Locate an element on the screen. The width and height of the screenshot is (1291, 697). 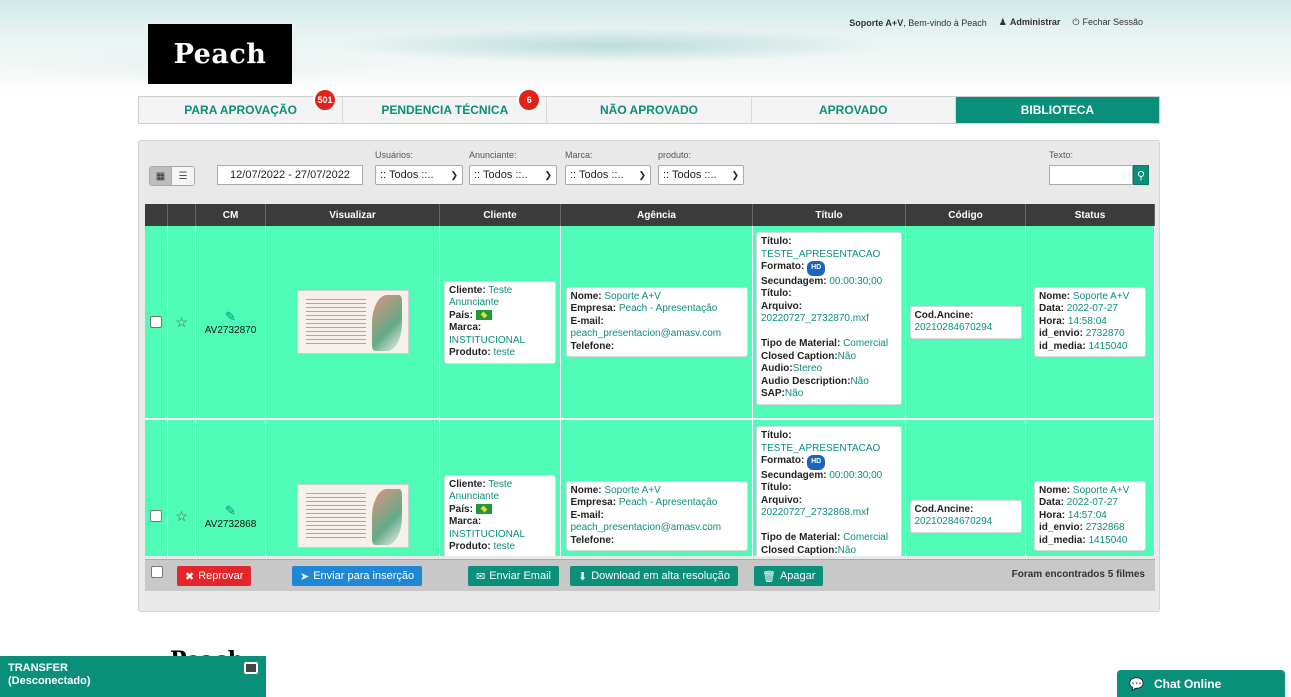
date-range-input: 12/07/2022 - 27/07/2022 is located at coordinates (290, 175).